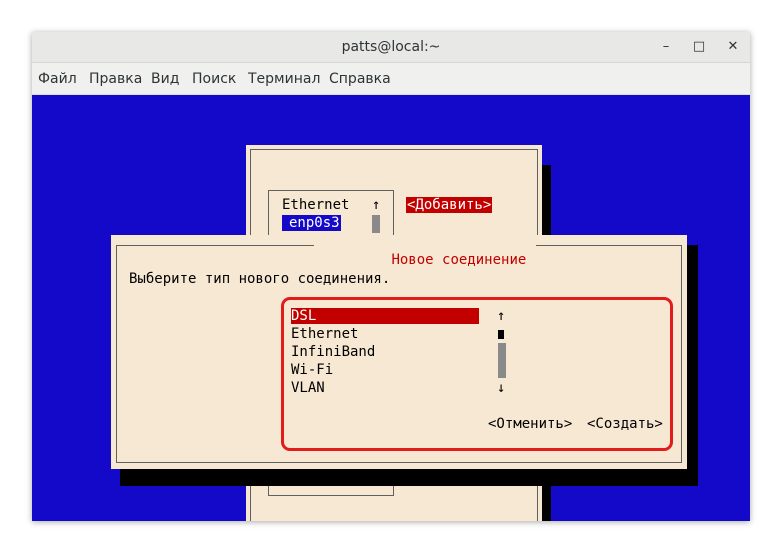 This screenshot has width=782, height=553. I want to click on close-icon: ✕, so click(733, 47).